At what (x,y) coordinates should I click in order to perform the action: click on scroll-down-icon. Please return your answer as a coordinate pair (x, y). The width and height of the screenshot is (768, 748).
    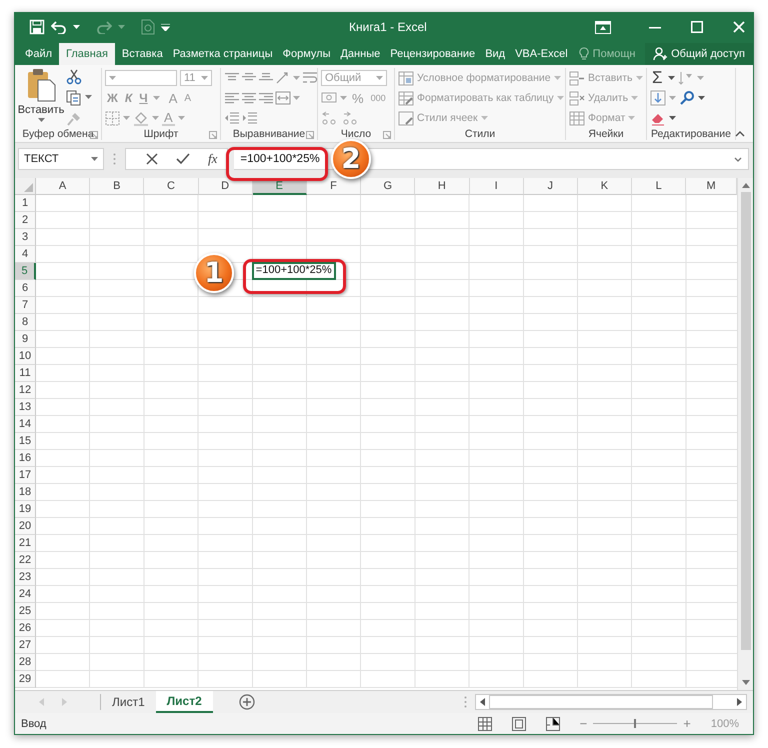
    Looking at the image, I should click on (746, 682).